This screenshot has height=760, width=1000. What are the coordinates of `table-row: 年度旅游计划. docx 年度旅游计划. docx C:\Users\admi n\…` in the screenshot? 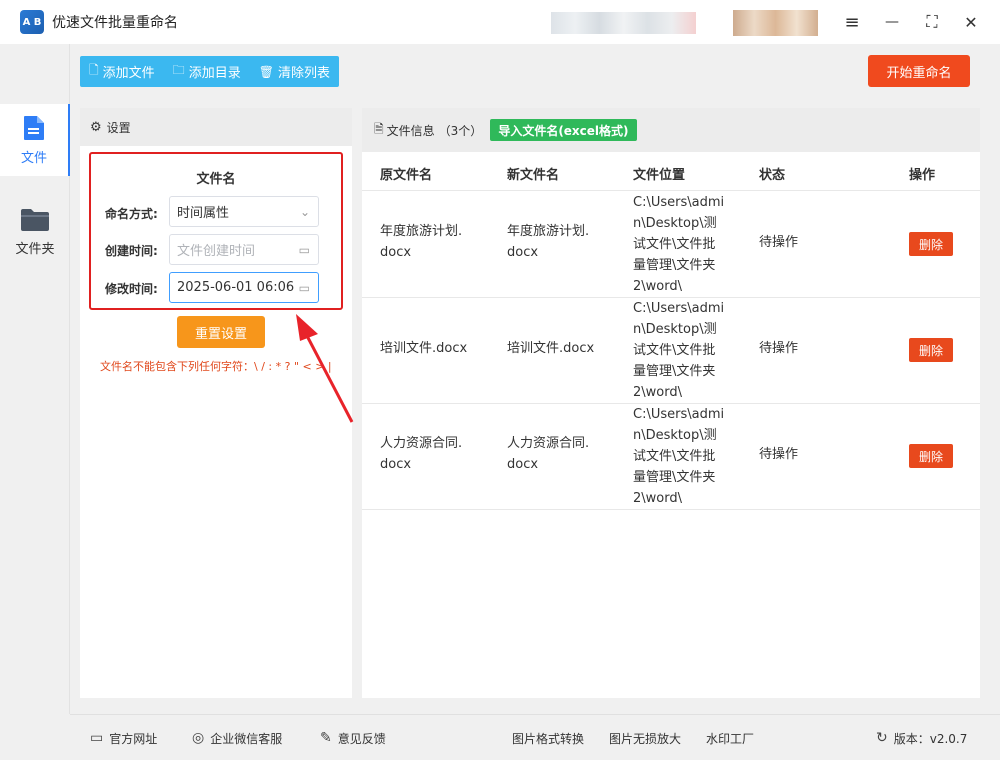 It's located at (671, 245).